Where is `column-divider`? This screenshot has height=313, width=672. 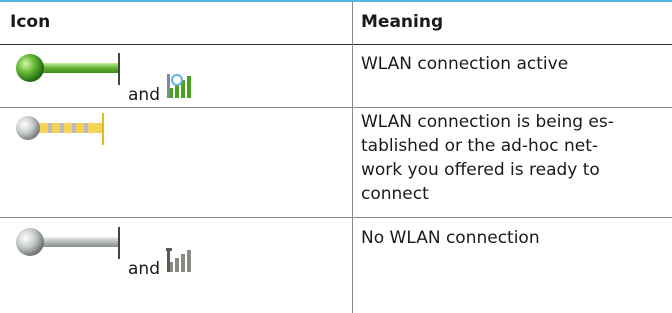
column-divider is located at coordinates (352, 157).